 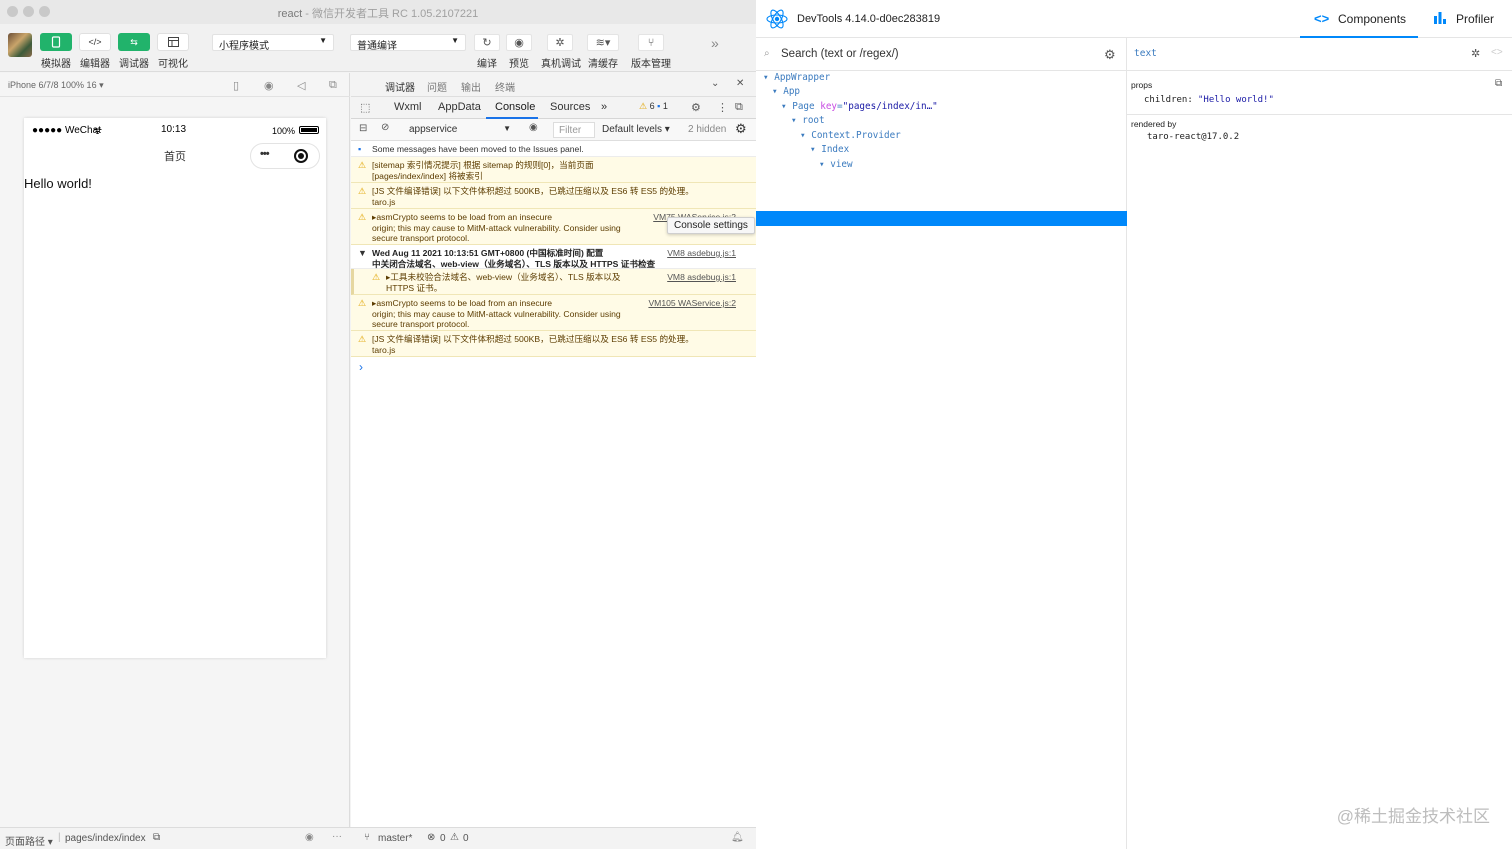 What do you see at coordinates (560, 42) in the screenshot?
I see `real-debug-button: ✲` at bounding box center [560, 42].